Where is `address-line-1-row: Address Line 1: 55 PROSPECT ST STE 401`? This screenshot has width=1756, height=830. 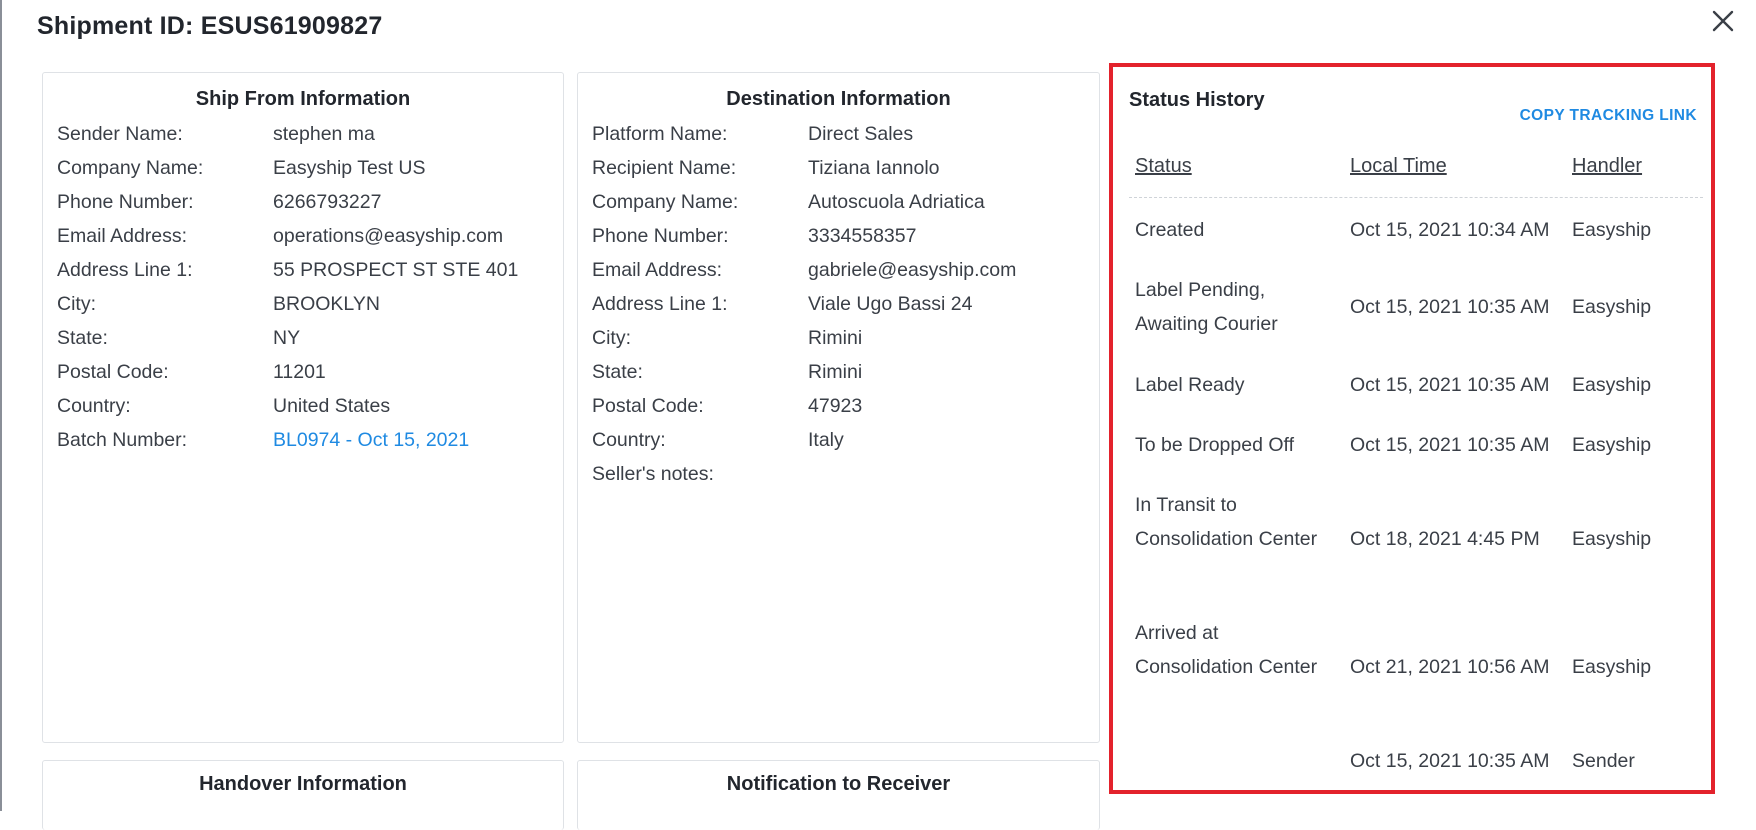 address-line-1-row: Address Line 1: 55 PROSPECT ST STE 401 is located at coordinates (305, 276).